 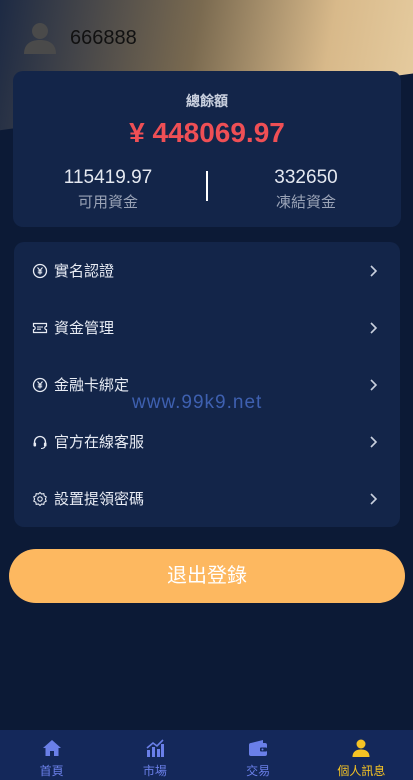 I want to click on headset-icon, so click(x=40, y=442).